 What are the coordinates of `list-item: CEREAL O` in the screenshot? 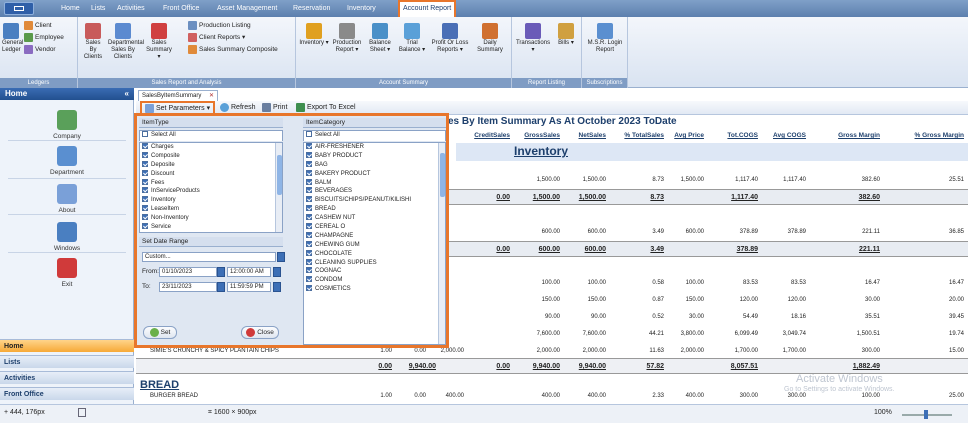 It's located at (374, 227).